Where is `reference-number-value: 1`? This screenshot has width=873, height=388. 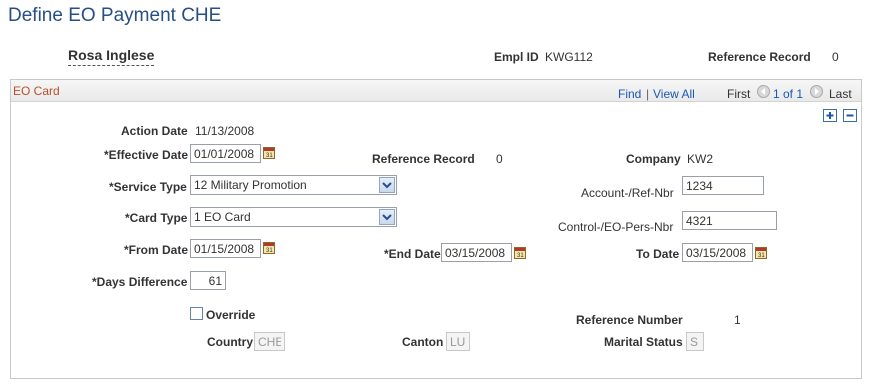
reference-number-value: 1 is located at coordinates (737, 320).